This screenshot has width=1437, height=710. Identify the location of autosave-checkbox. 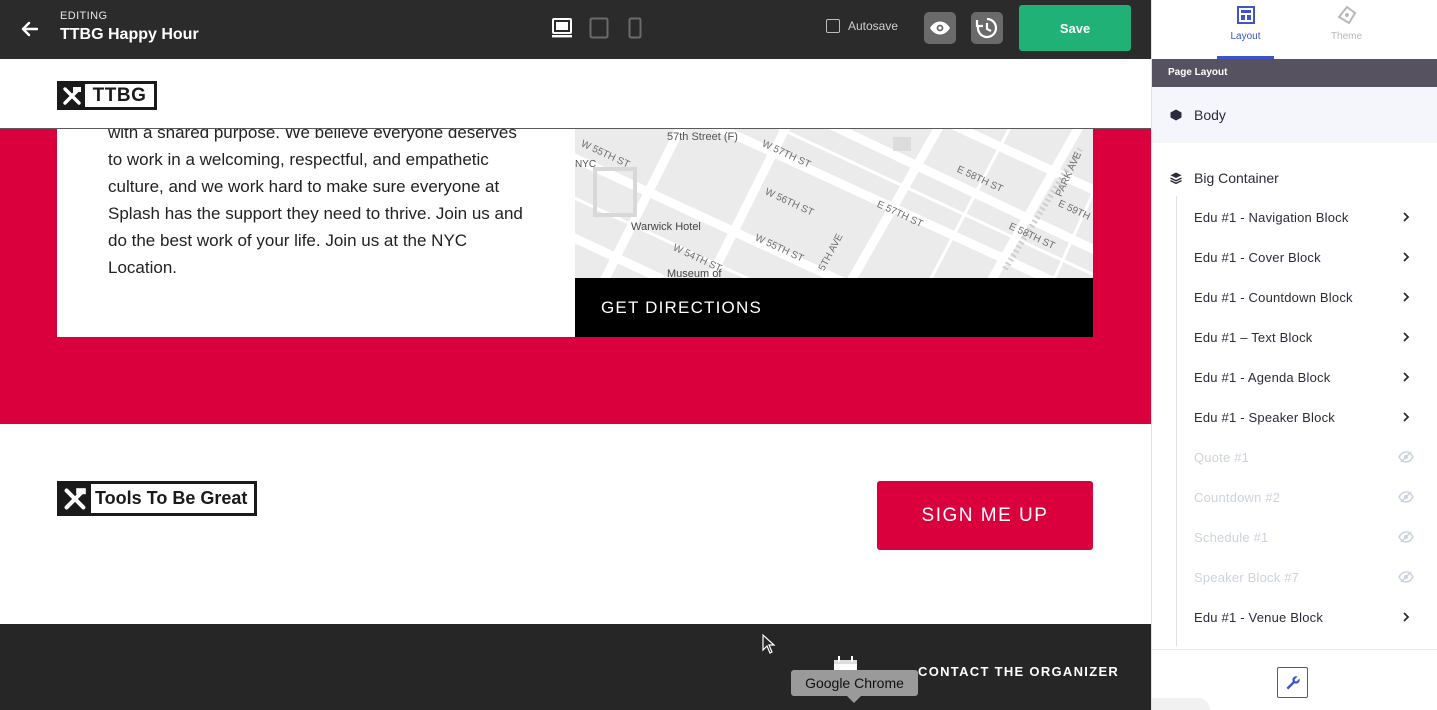
(833, 26).